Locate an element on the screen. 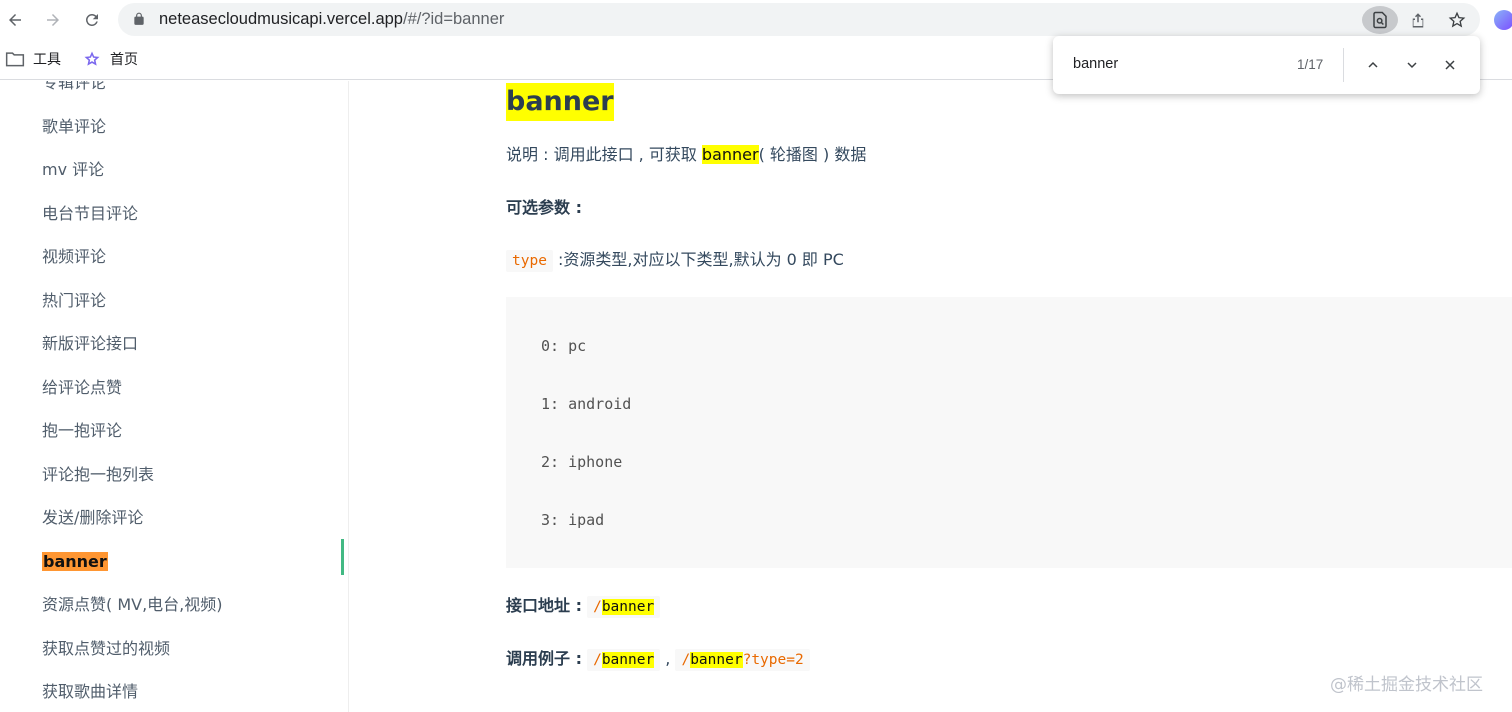 The width and height of the screenshot is (1512, 712). sidebar-item-label: banner is located at coordinates (75, 561).